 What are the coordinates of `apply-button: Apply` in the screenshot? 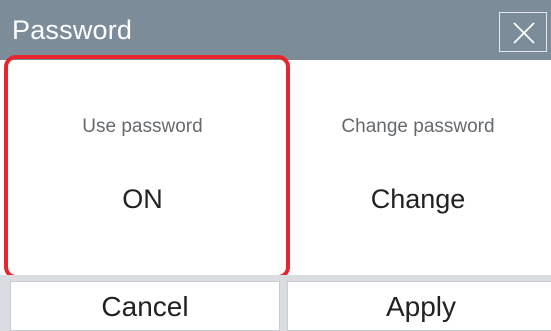 It's located at (419, 306).